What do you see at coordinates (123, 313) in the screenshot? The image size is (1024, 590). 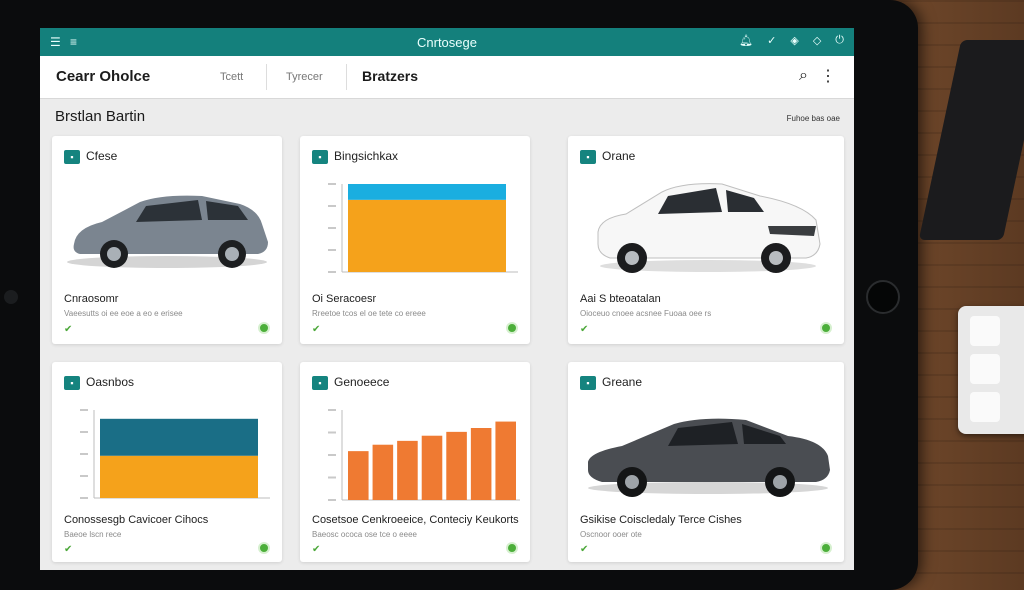 I see `card-description: Vaeesutts oi ee eoe a eo e erisee` at bounding box center [123, 313].